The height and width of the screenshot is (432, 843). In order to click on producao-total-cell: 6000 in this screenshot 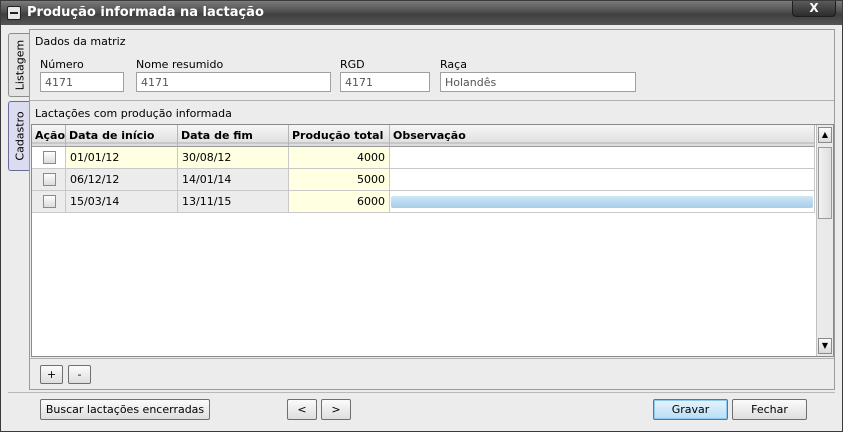, I will do `click(339, 202)`.